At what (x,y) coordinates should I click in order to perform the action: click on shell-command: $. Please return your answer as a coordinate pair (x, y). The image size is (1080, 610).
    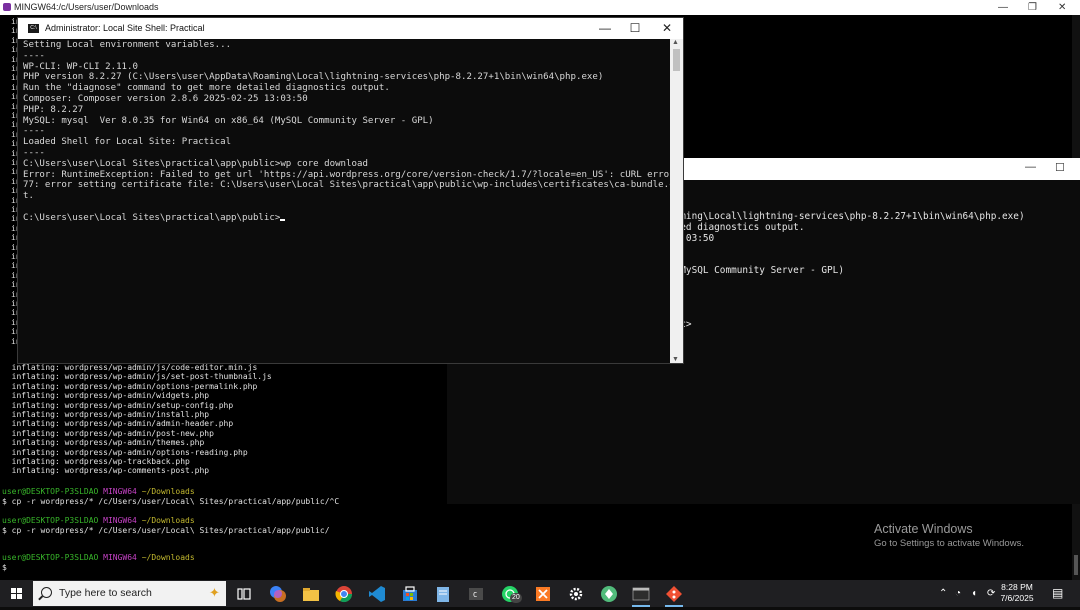
    Looking at the image, I should click on (7, 567).